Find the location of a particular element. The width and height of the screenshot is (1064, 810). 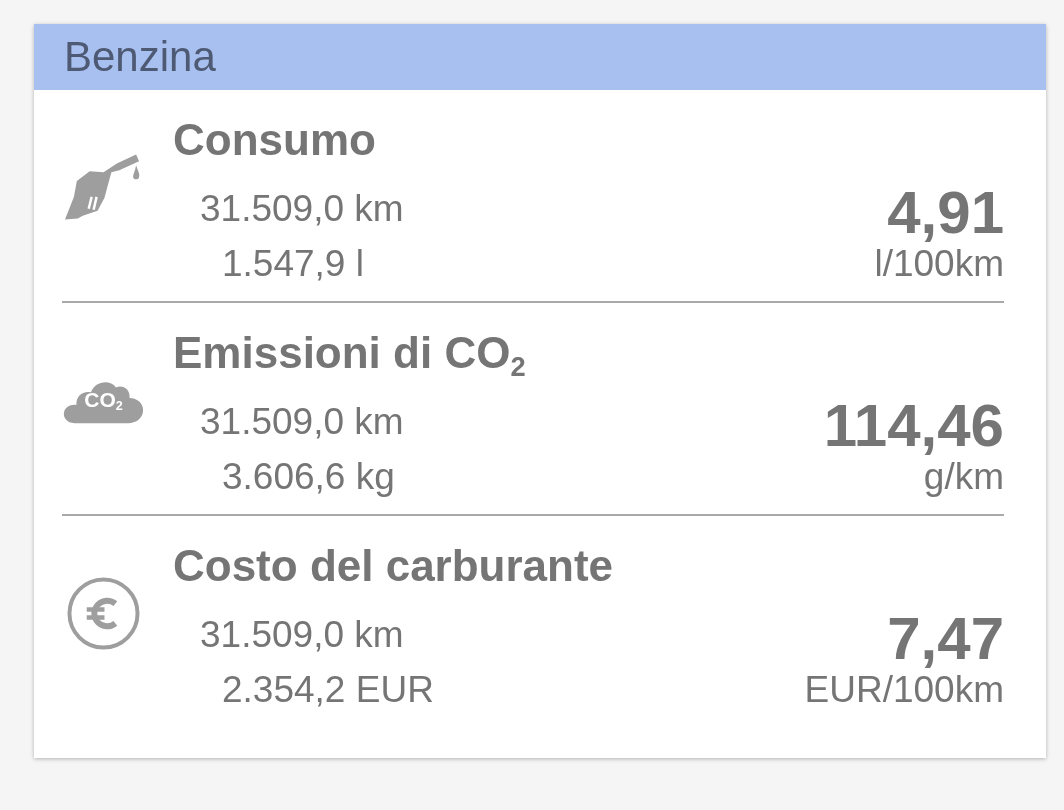

result-value: 7,47 is located at coordinates (945, 639).